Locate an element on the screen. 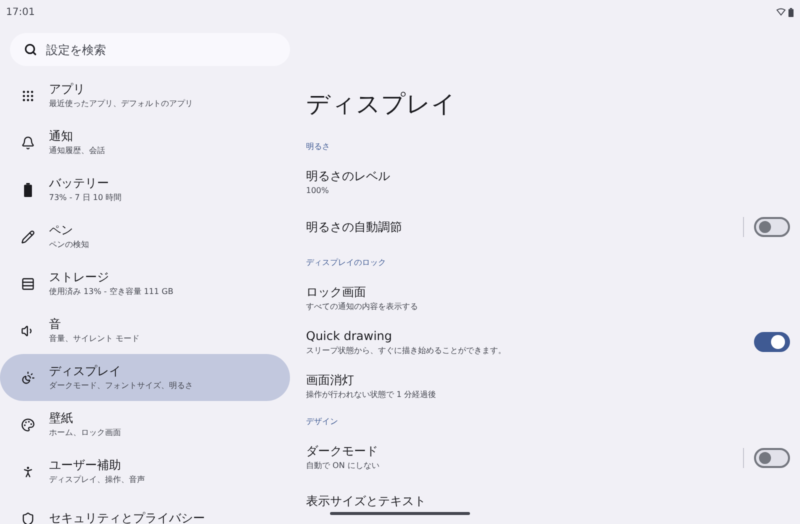 This screenshot has width=800, height=524. item-subtitle: ディスプレイ、操作、音声 is located at coordinates (97, 480).